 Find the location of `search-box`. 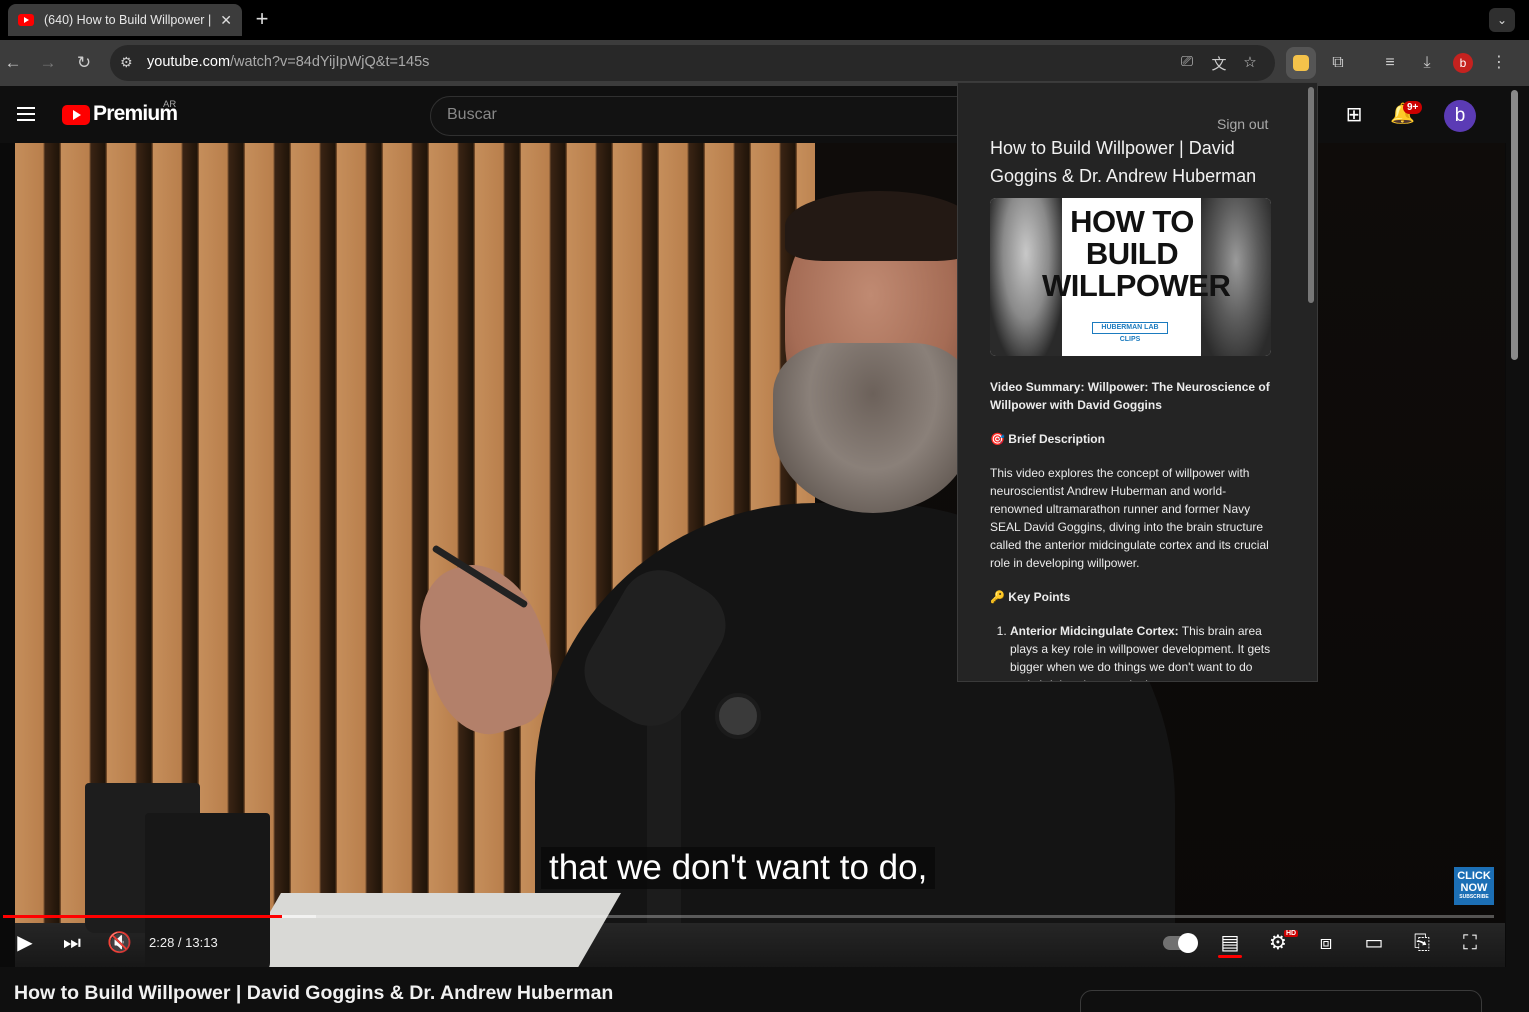

search-box is located at coordinates (710, 116).